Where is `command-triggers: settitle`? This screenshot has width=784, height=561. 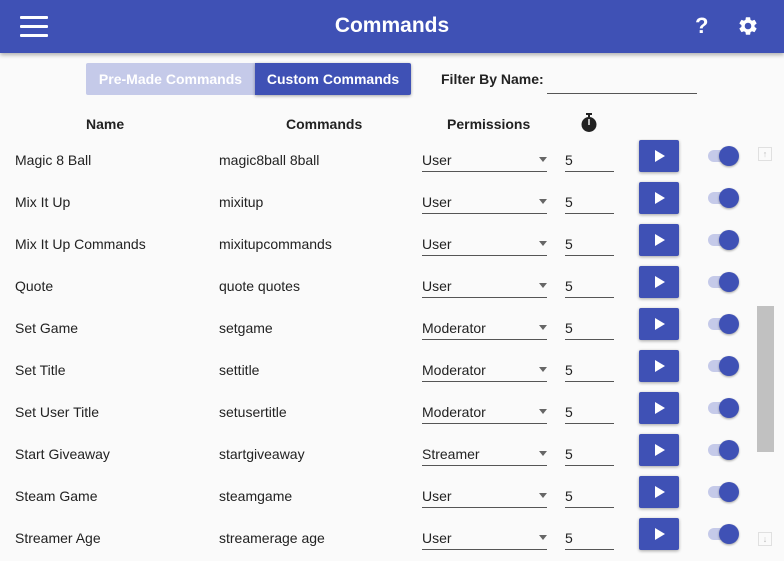 command-triggers: settitle is located at coordinates (239, 370).